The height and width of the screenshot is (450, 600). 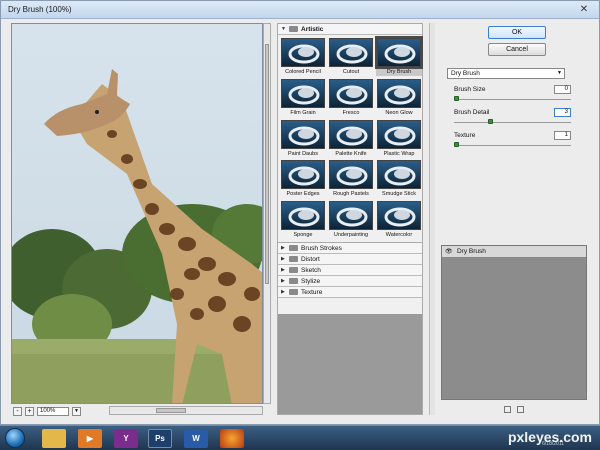 I want to click on category-texture: ▶ Texture, so click(x=350, y=292).